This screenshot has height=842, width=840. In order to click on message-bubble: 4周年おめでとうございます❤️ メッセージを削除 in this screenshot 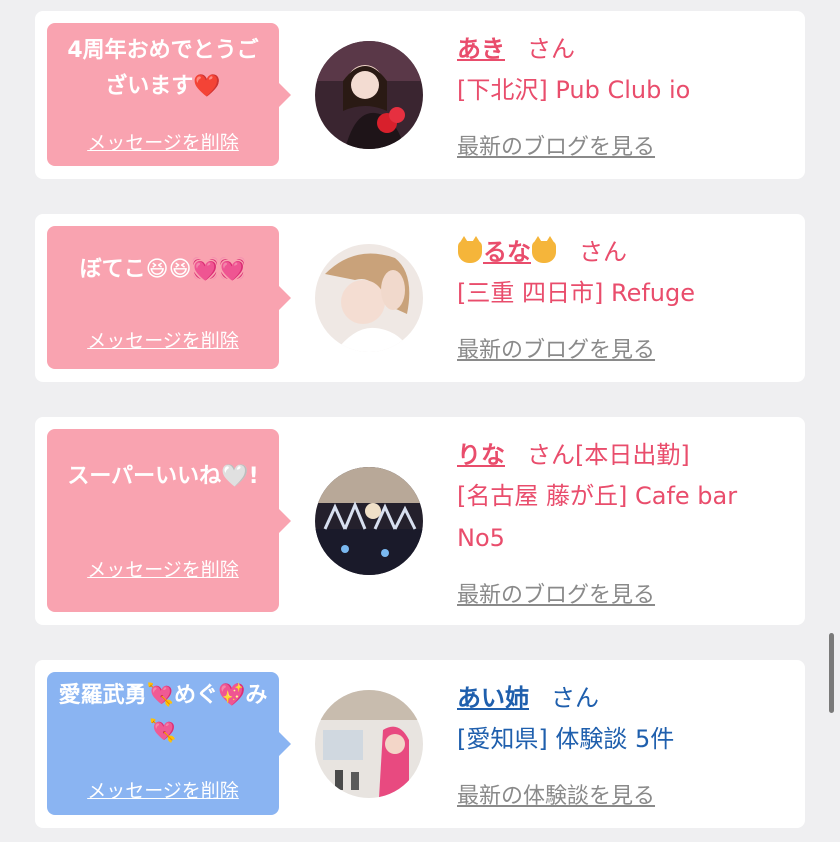, I will do `click(169, 94)`.